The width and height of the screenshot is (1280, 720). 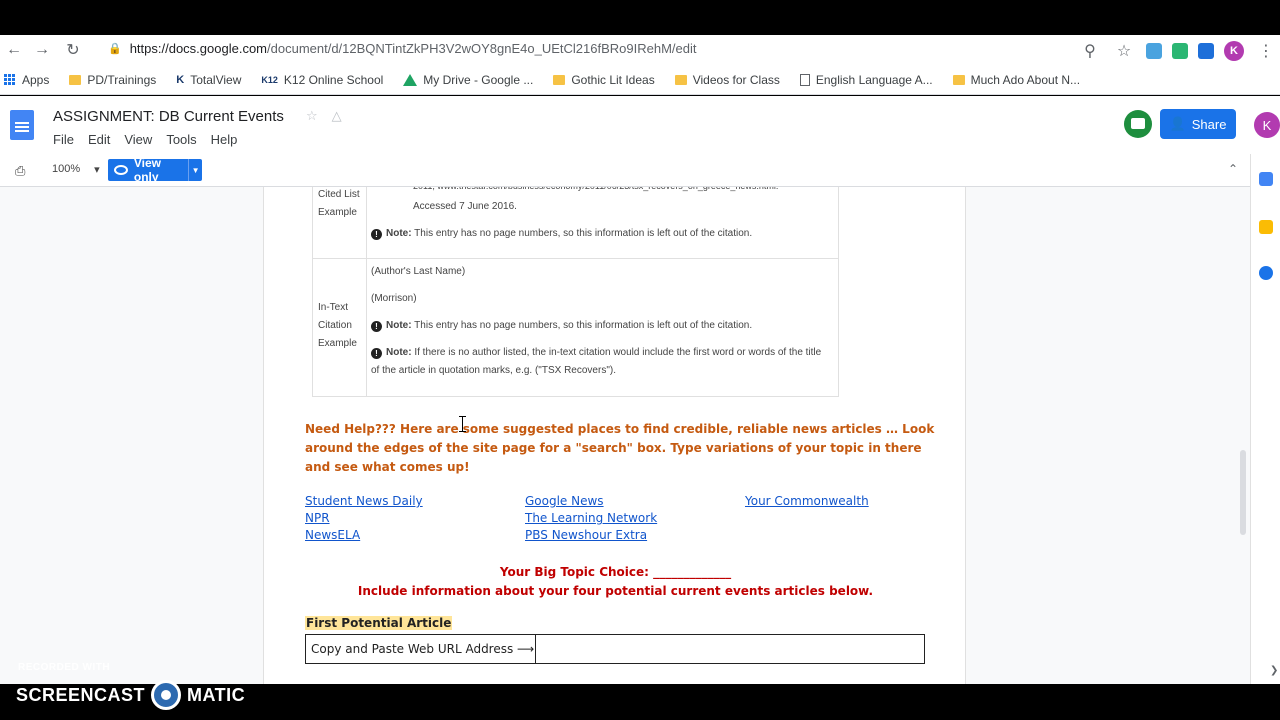 I want to click on menu-file: File, so click(x=63, y=139).